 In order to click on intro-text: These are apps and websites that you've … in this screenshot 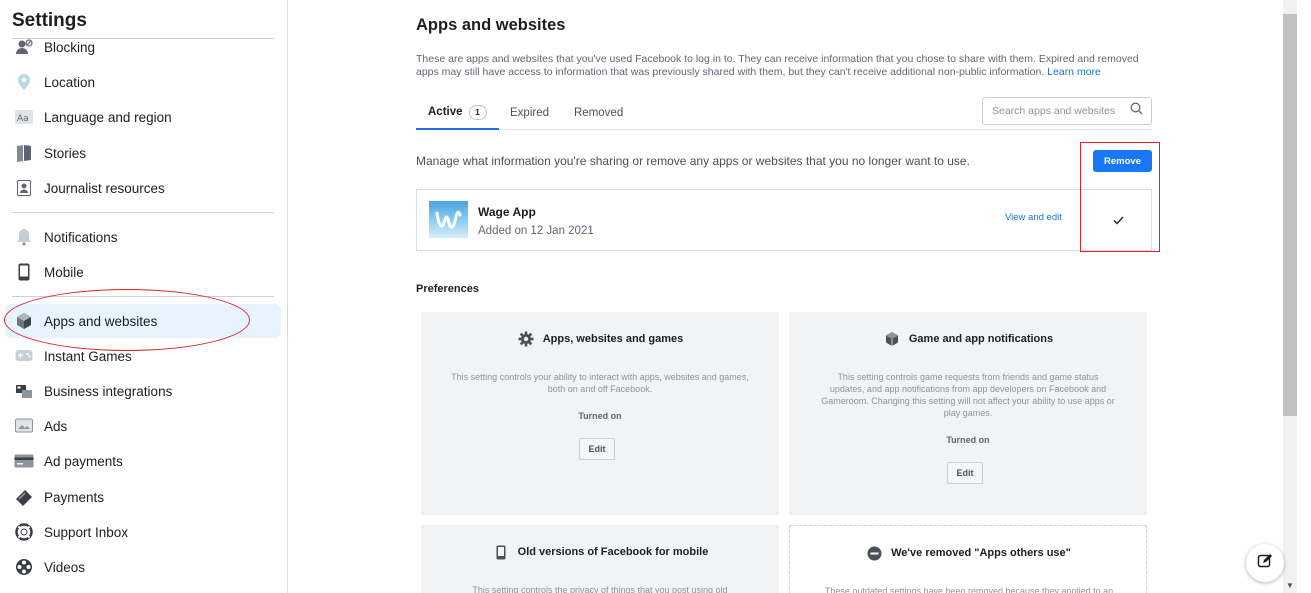, I will do `click(781, 66)`.